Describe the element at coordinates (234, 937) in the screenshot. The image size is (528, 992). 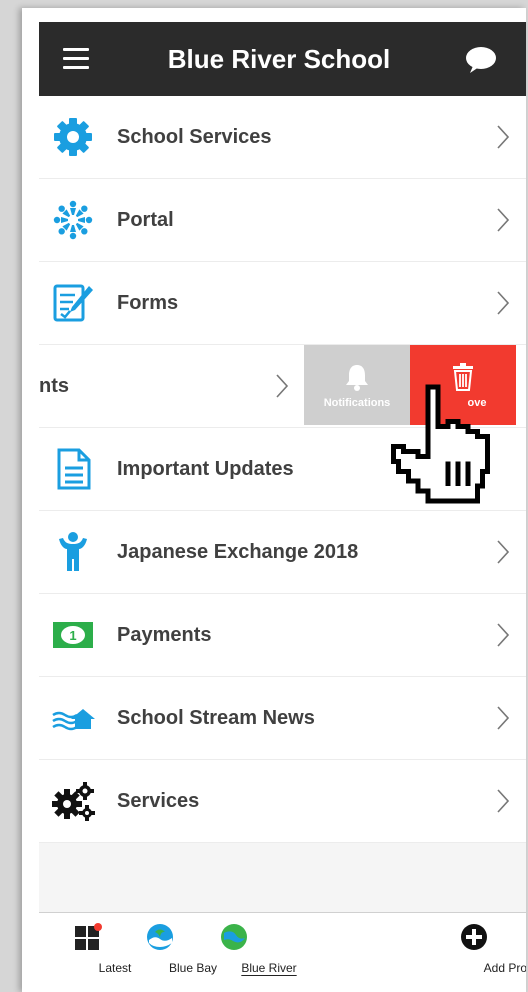
I see `blue-river-logo-icon` at that location.